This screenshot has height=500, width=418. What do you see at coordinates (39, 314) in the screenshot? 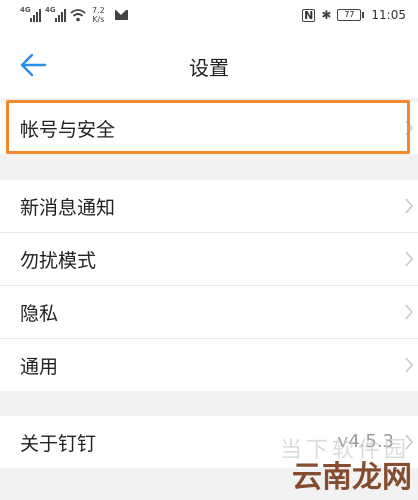
I see `privacy-label: 隐私` at bounding box center [39, 314].